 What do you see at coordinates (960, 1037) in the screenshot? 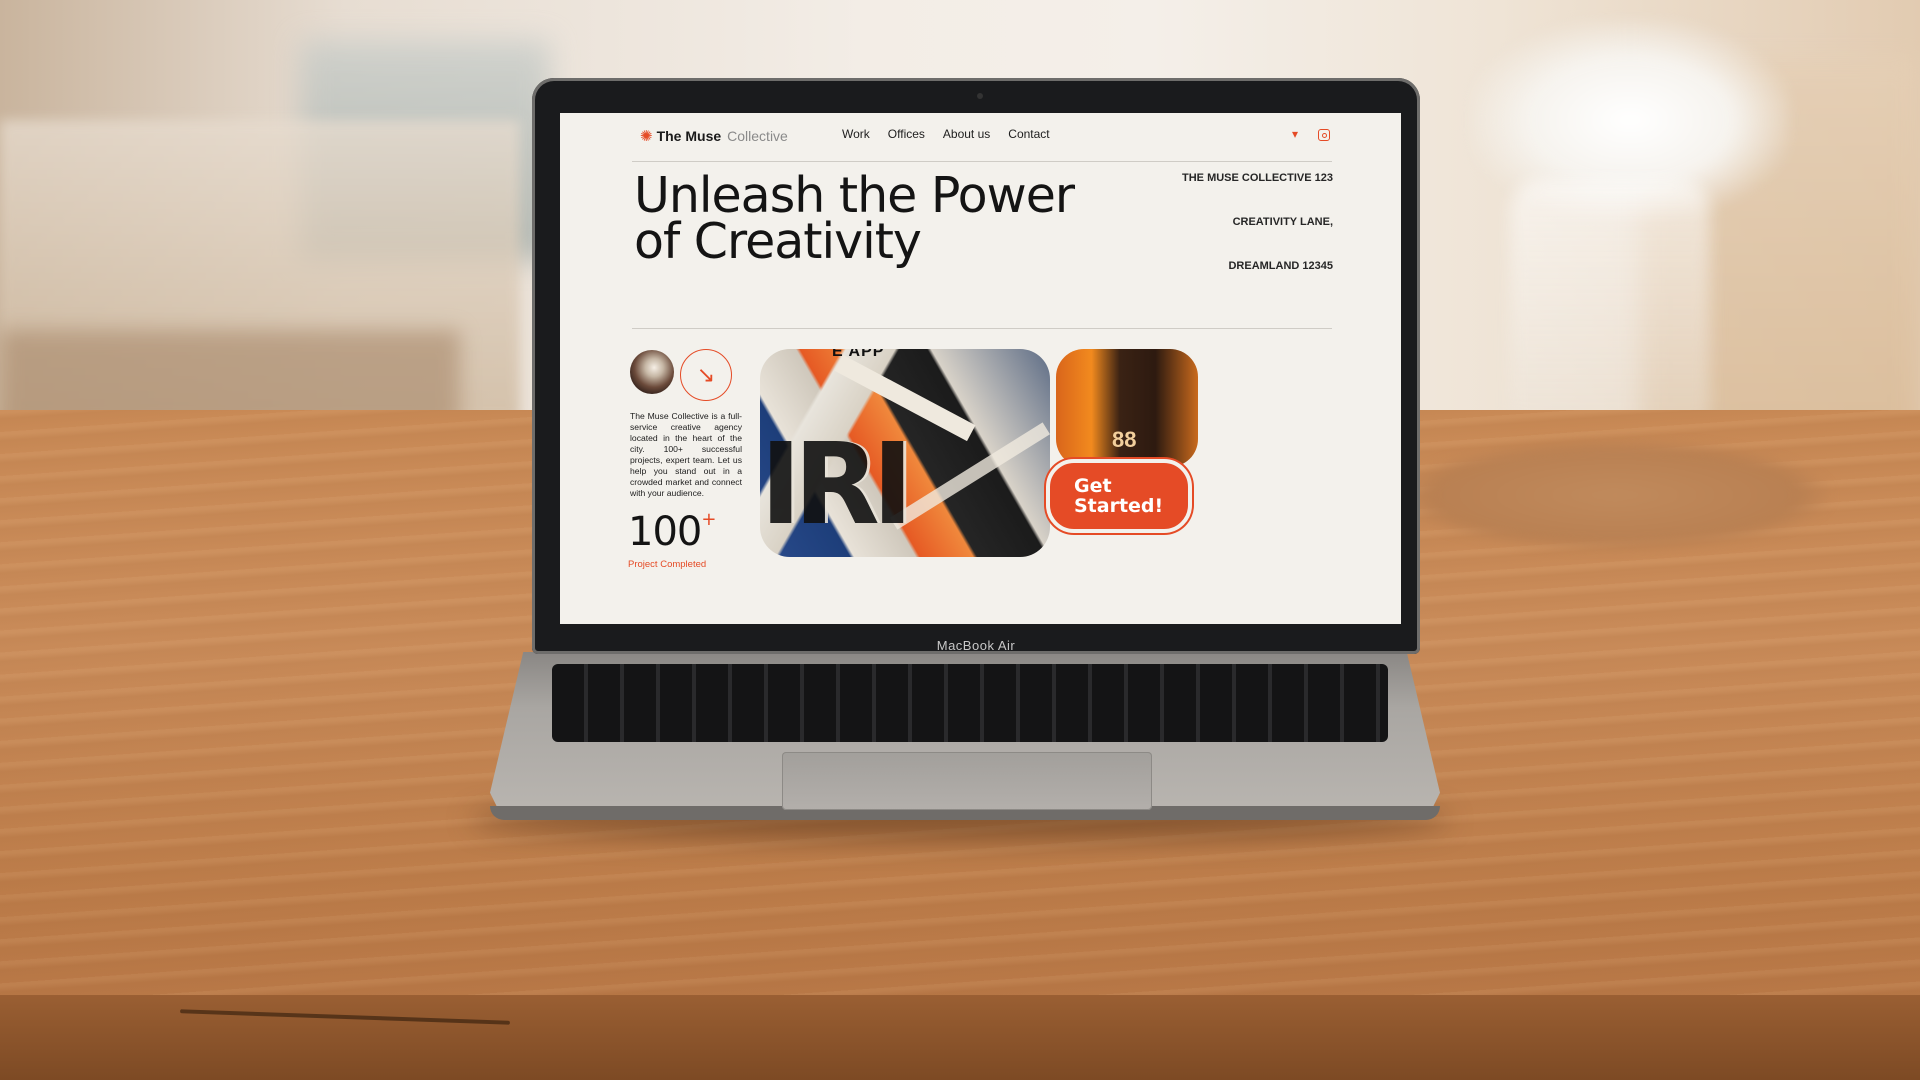
I see `table-edge` at bounding box center [960, 1037].